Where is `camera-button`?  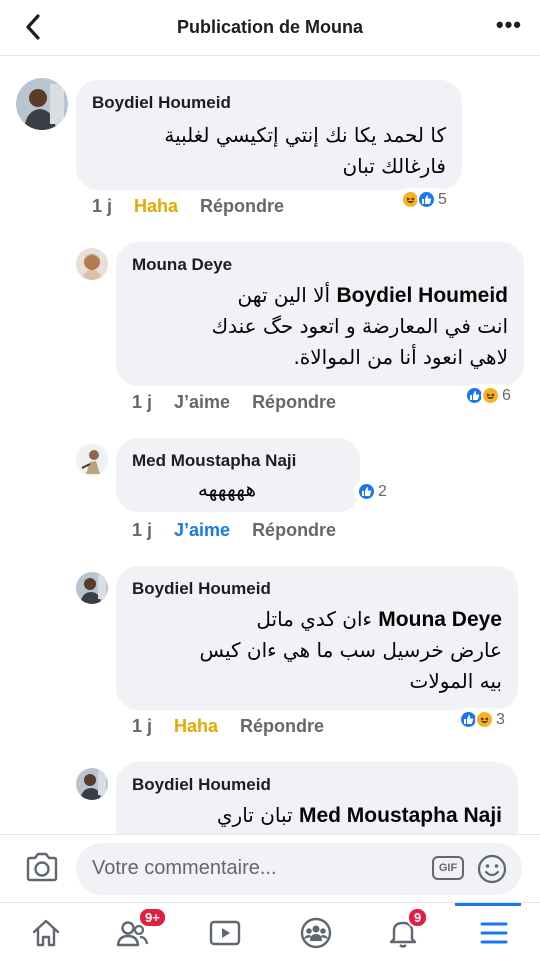 camera-button is located at coordinates (42, 869).